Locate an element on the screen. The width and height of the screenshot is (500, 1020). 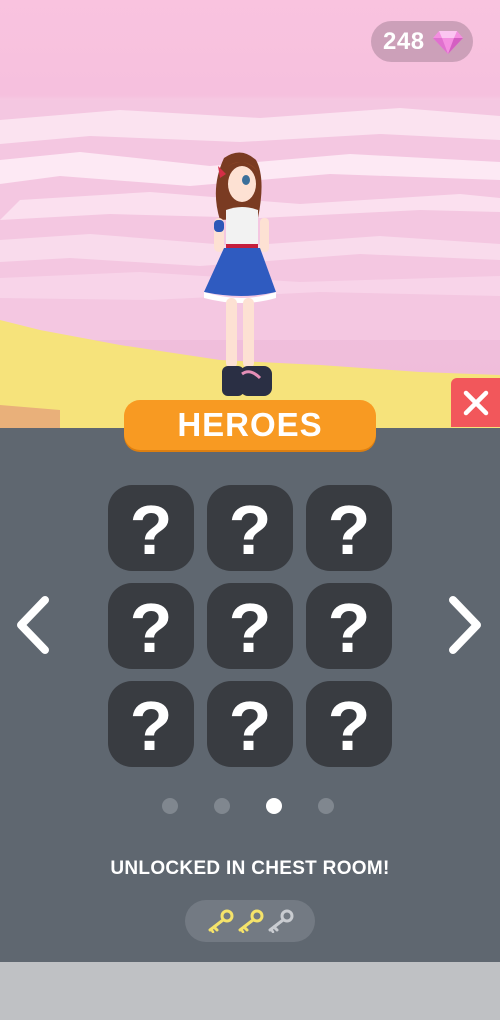
chevron-right-icon is located at coordinates (465, 625).